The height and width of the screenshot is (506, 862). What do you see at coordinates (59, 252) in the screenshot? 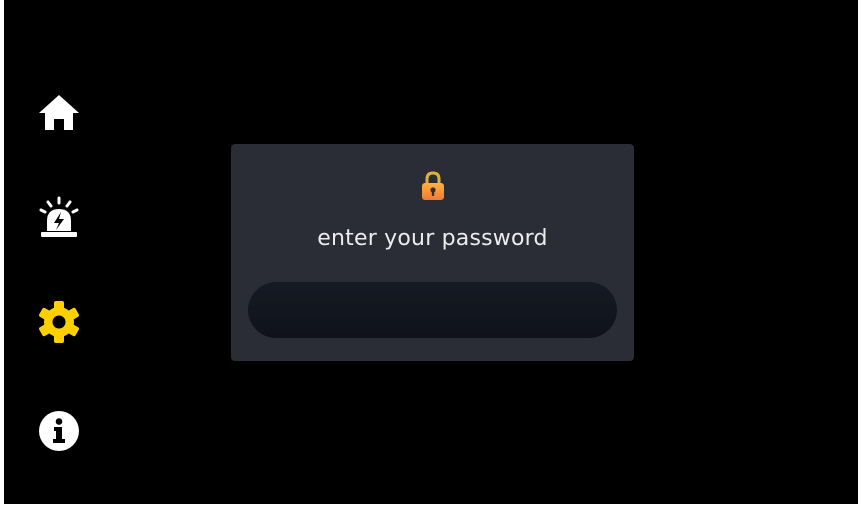
I see `sidebar-nav` at bounding box center [59, 252].